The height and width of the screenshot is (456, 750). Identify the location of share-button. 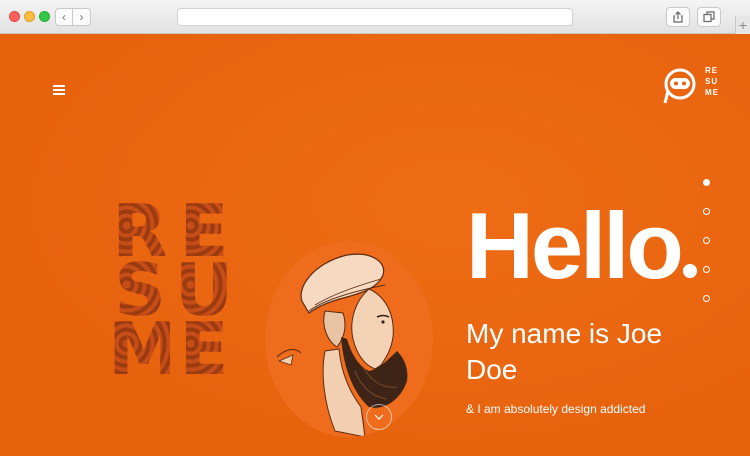
(678, 17).